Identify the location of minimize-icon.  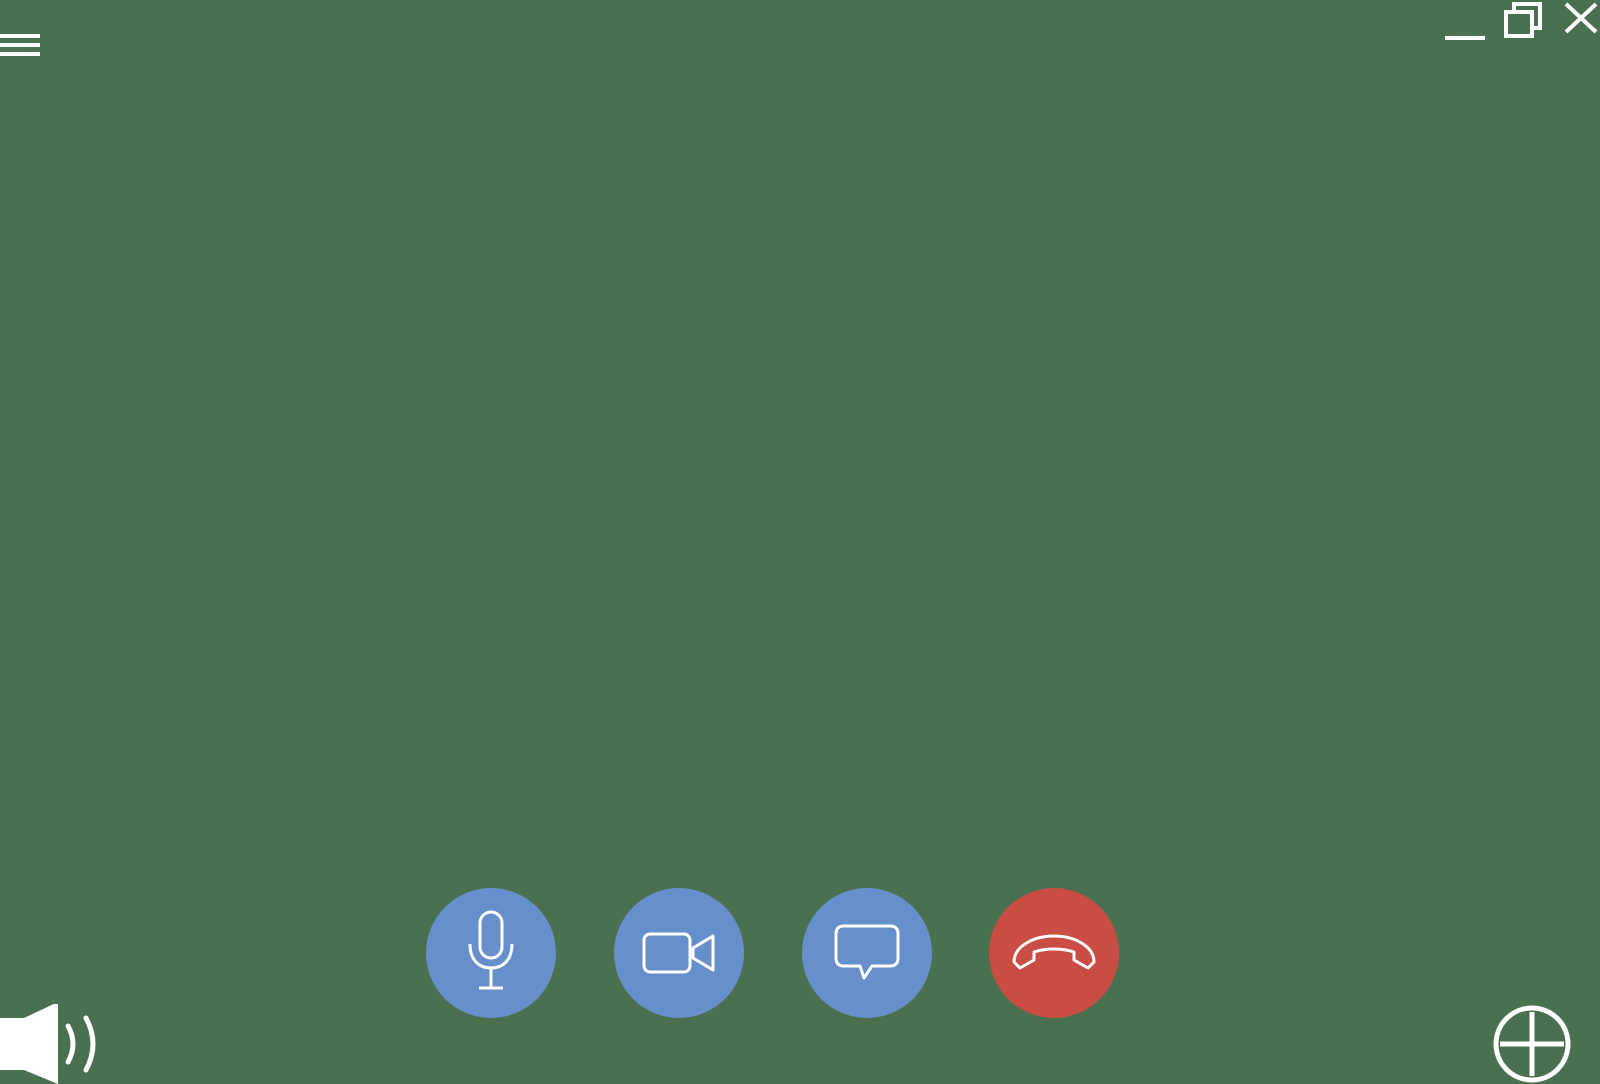
(1465, 38).